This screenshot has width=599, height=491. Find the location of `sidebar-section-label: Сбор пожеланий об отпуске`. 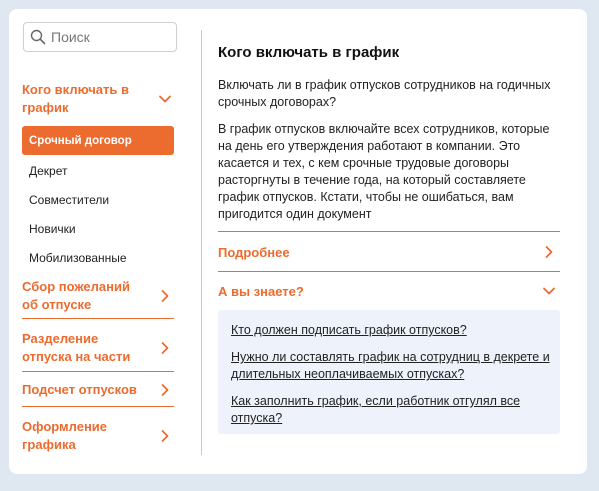

sidebar-section-label: Сбор пожеланий об отпуске is located at coordinates (76, 295).